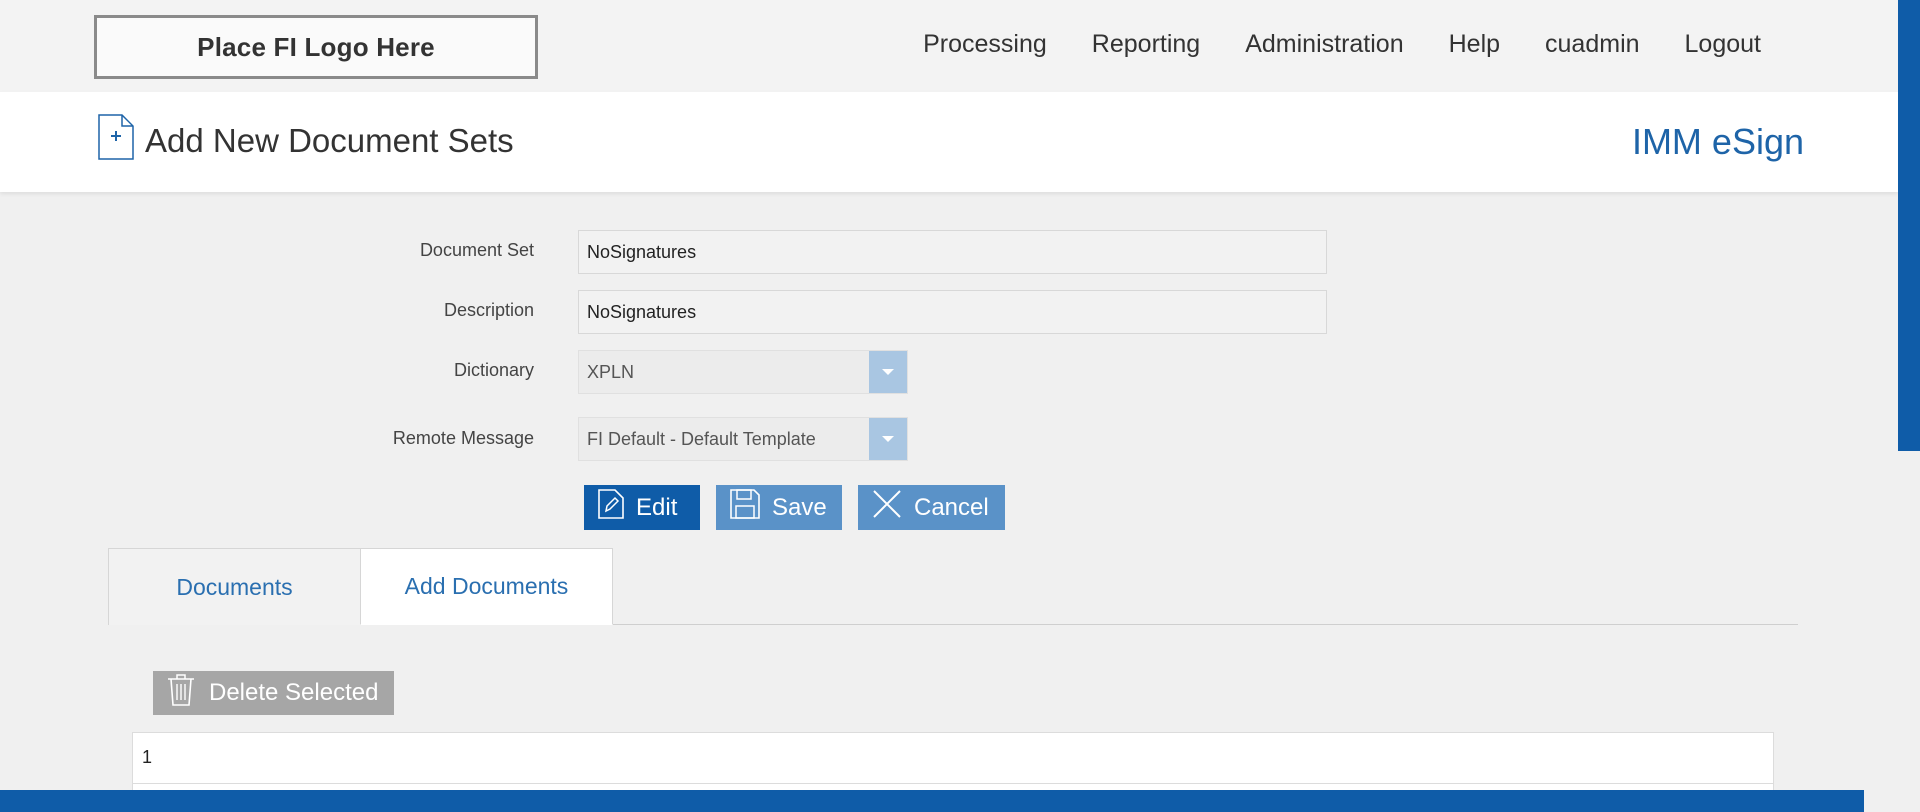 The height and width of the screenshot is (812, 1920). What do you see at coordinates (486, 586) in the screenshot?
I see `tab-add-documents: Add Documents` at bounding box center [486, 586].